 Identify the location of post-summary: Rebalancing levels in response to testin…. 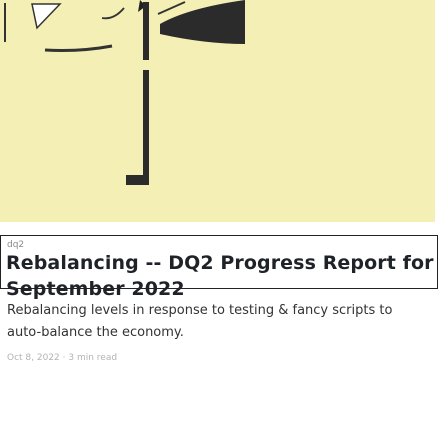
(200, 321).